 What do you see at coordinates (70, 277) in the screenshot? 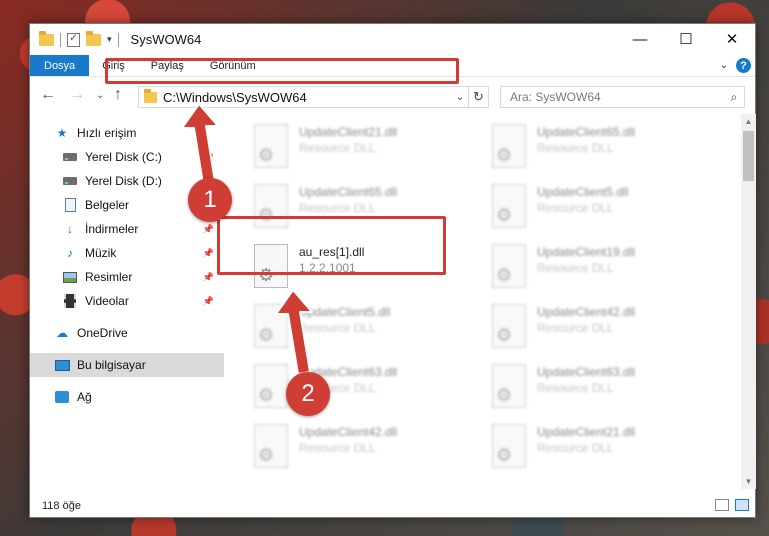
I see `pictures-icon` at bounding box center [70, 277].